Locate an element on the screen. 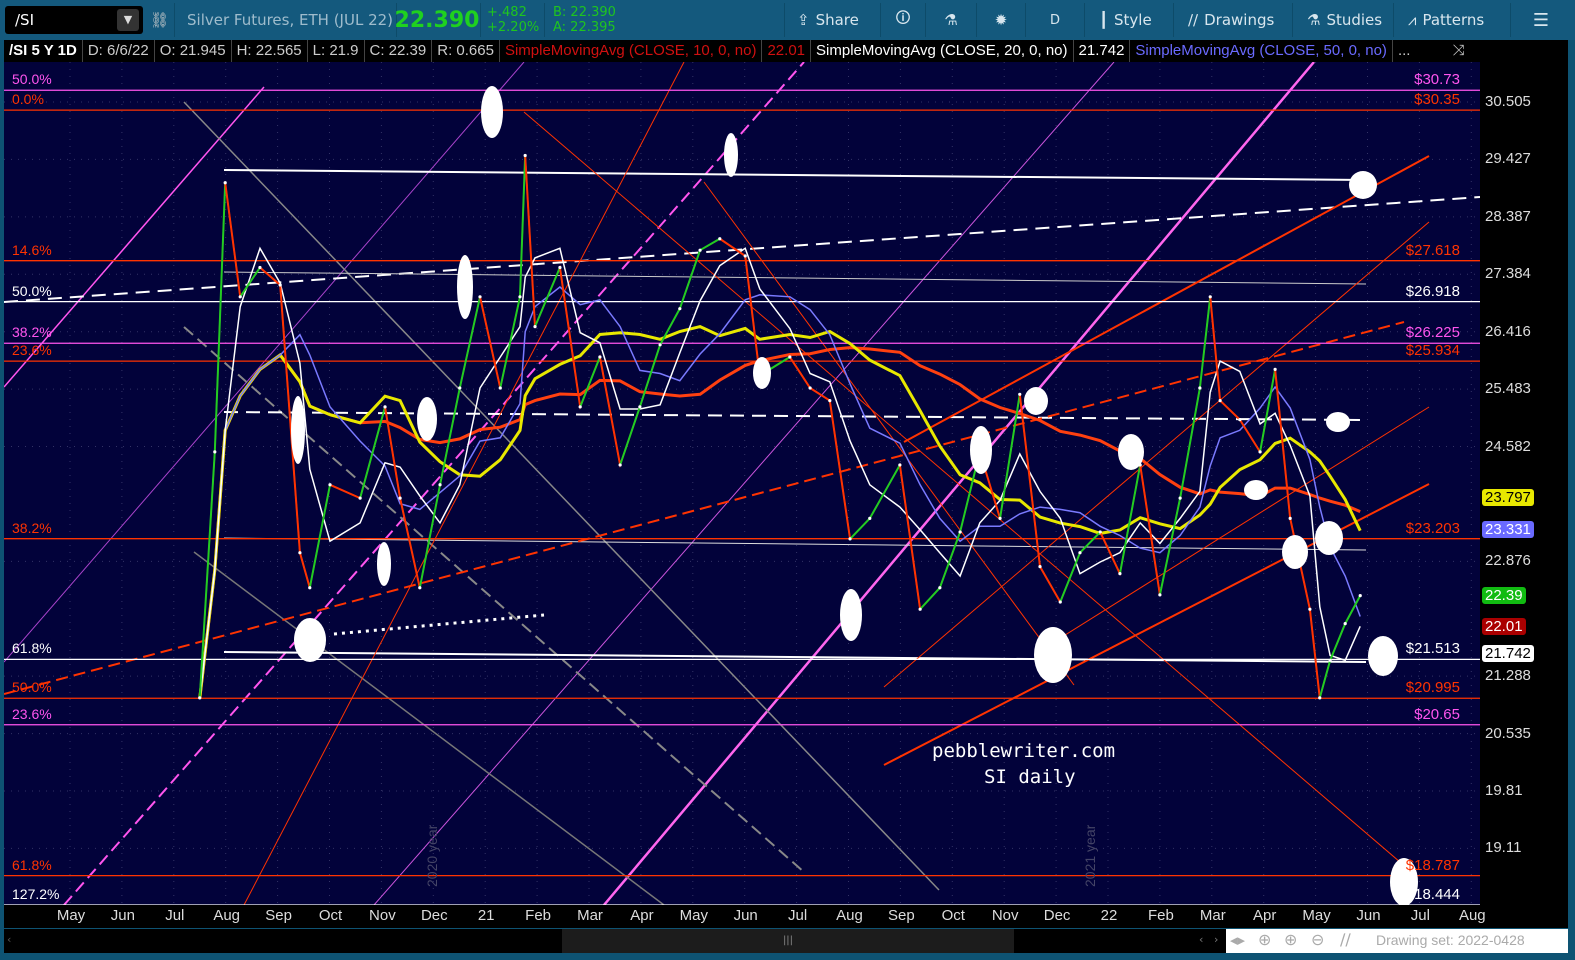 The width and height of the screenshot is (1575, 960). x-tick-label: Apr is located at coordinates (1265, 915).